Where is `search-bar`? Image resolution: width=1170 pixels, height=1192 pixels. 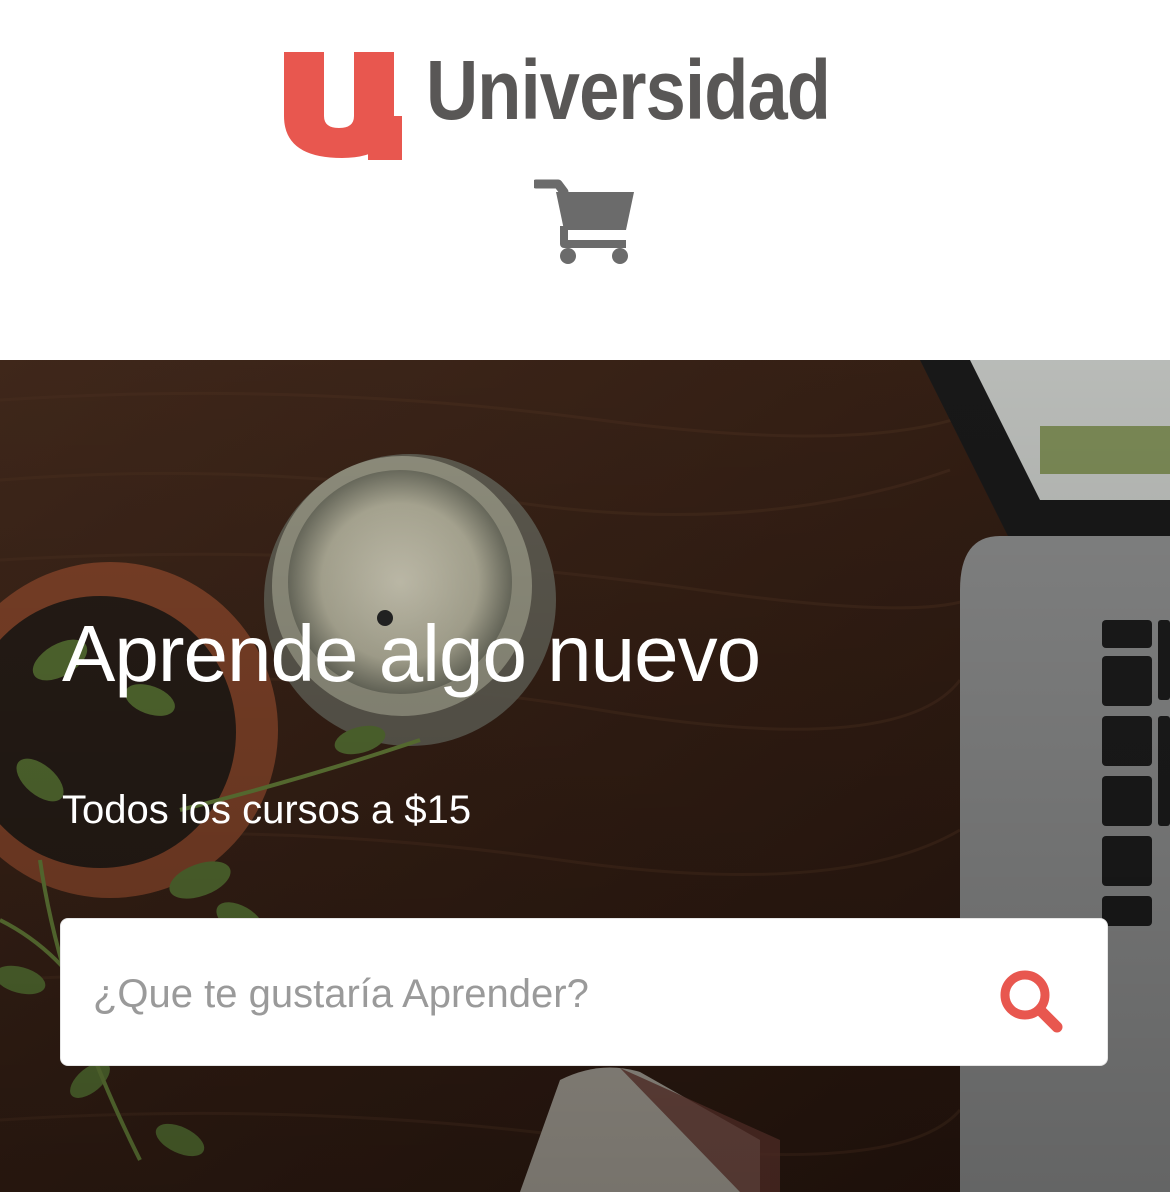 search-bar is located at coordinates (584, 992).